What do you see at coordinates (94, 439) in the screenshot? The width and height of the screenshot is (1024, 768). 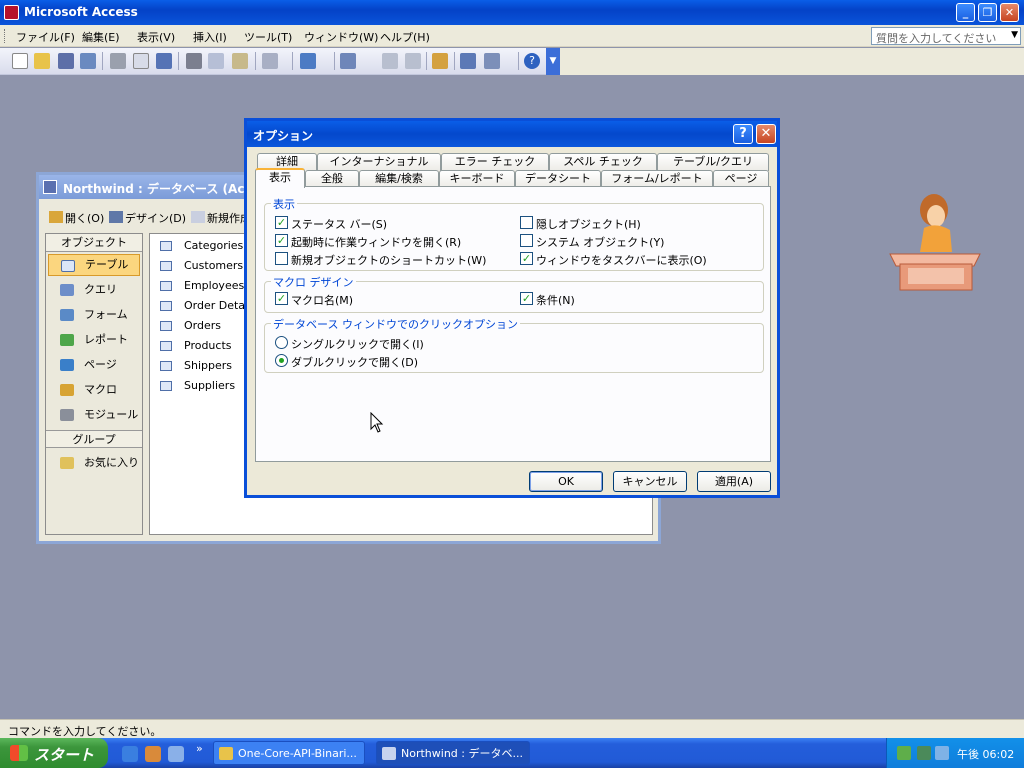 I see `groups-header: グループ` at bounding box center [94, 439].